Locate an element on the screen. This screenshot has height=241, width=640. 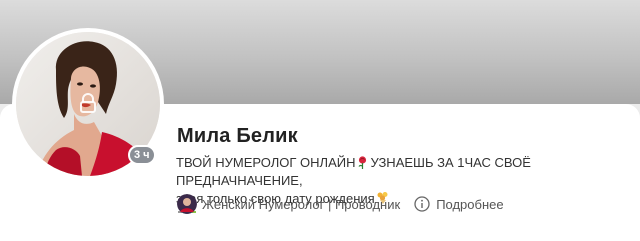
story-time-badge: 3 ч is located at coordinates (142, 155).